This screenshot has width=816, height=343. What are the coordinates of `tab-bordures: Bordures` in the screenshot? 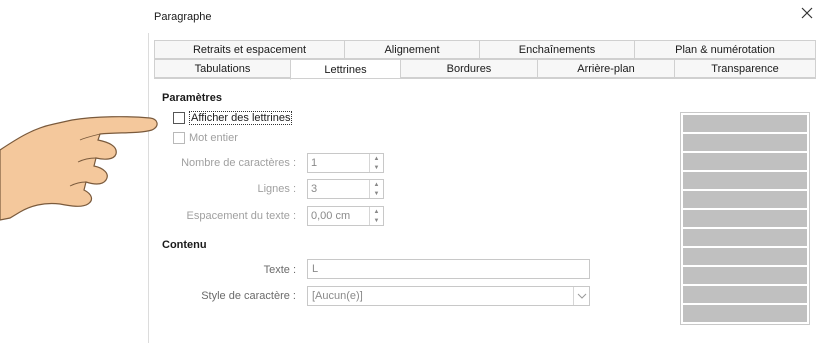 It's located at (468, 68).